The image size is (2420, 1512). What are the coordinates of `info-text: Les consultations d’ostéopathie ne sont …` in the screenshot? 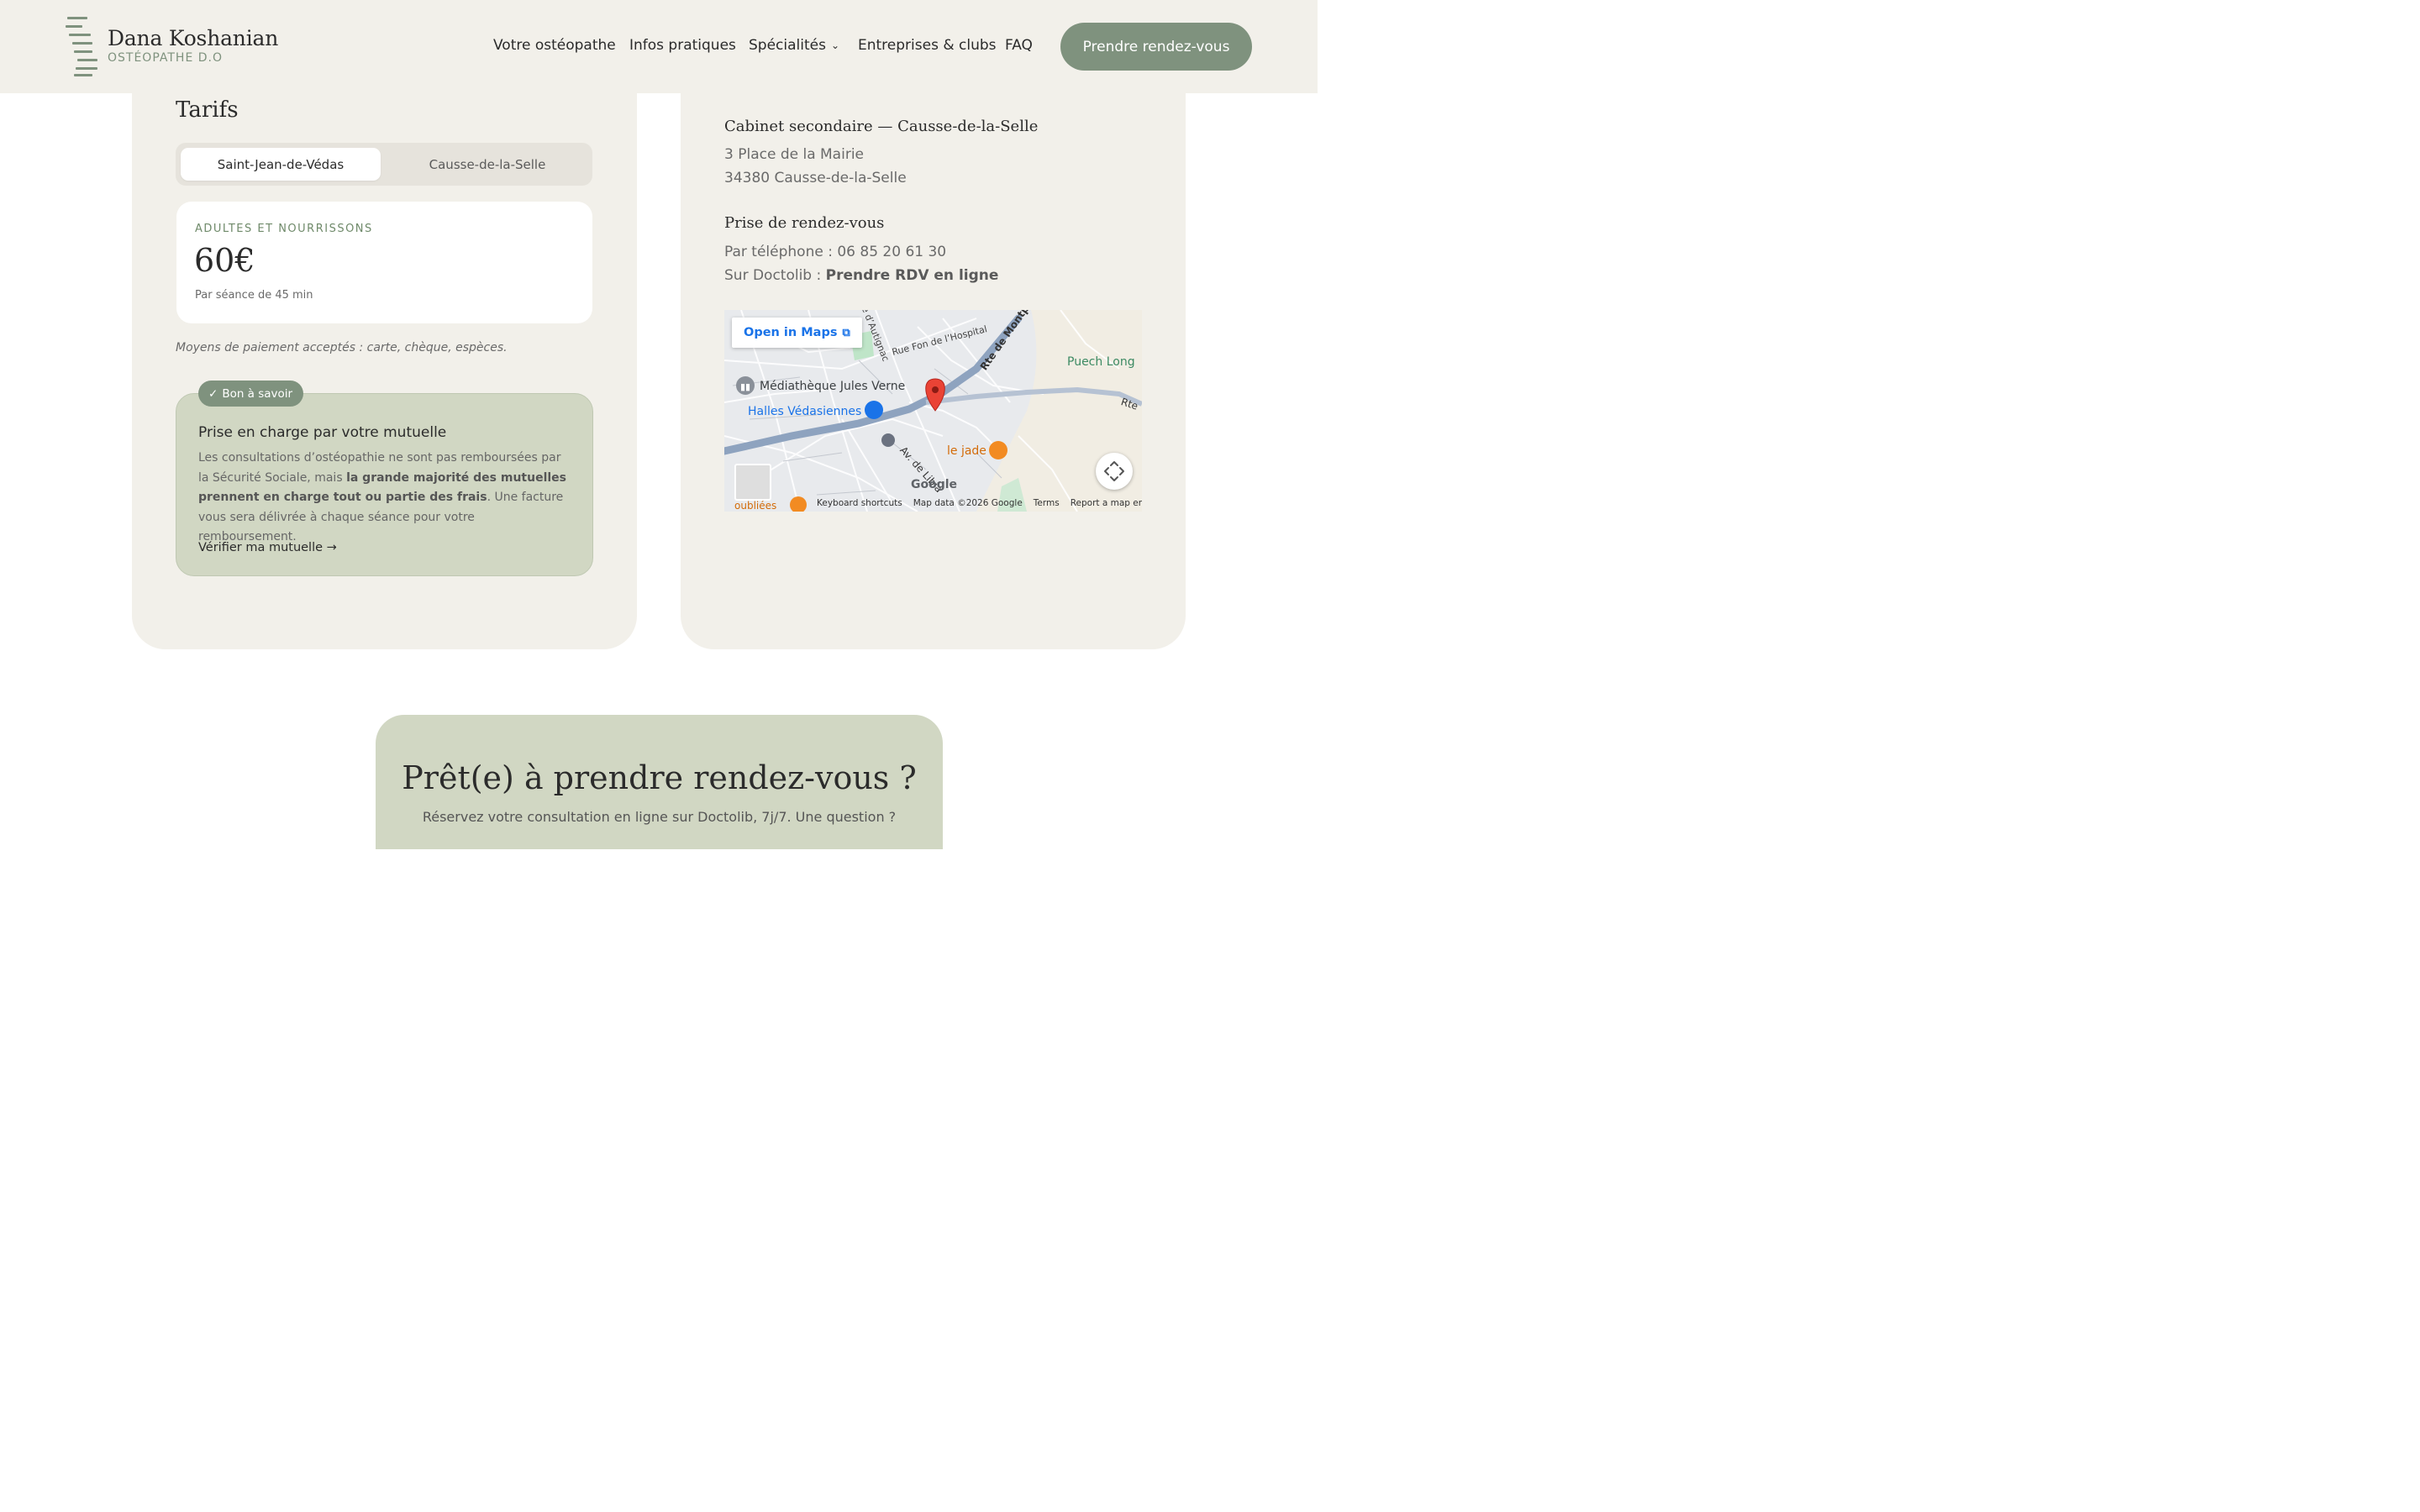 It's located at (385, 498).